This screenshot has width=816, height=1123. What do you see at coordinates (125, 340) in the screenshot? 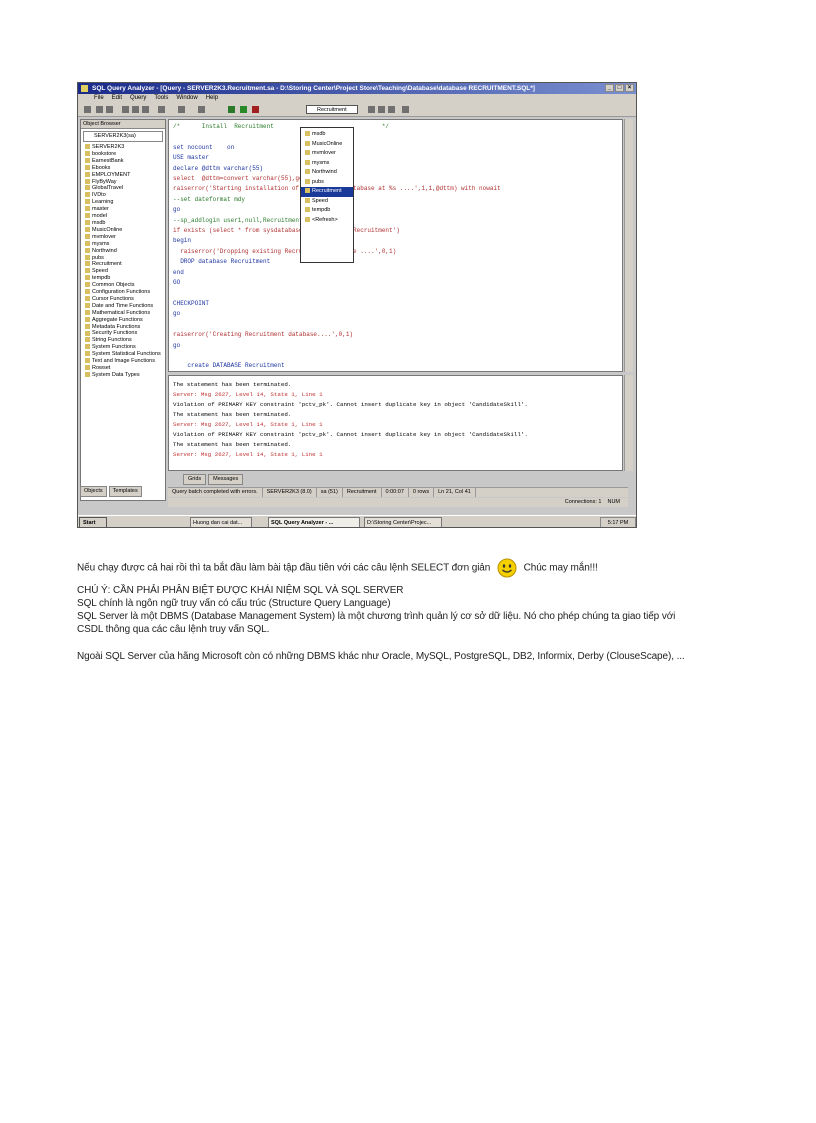
I see `tree-item: String Functions` at bounding box center [125, 340].